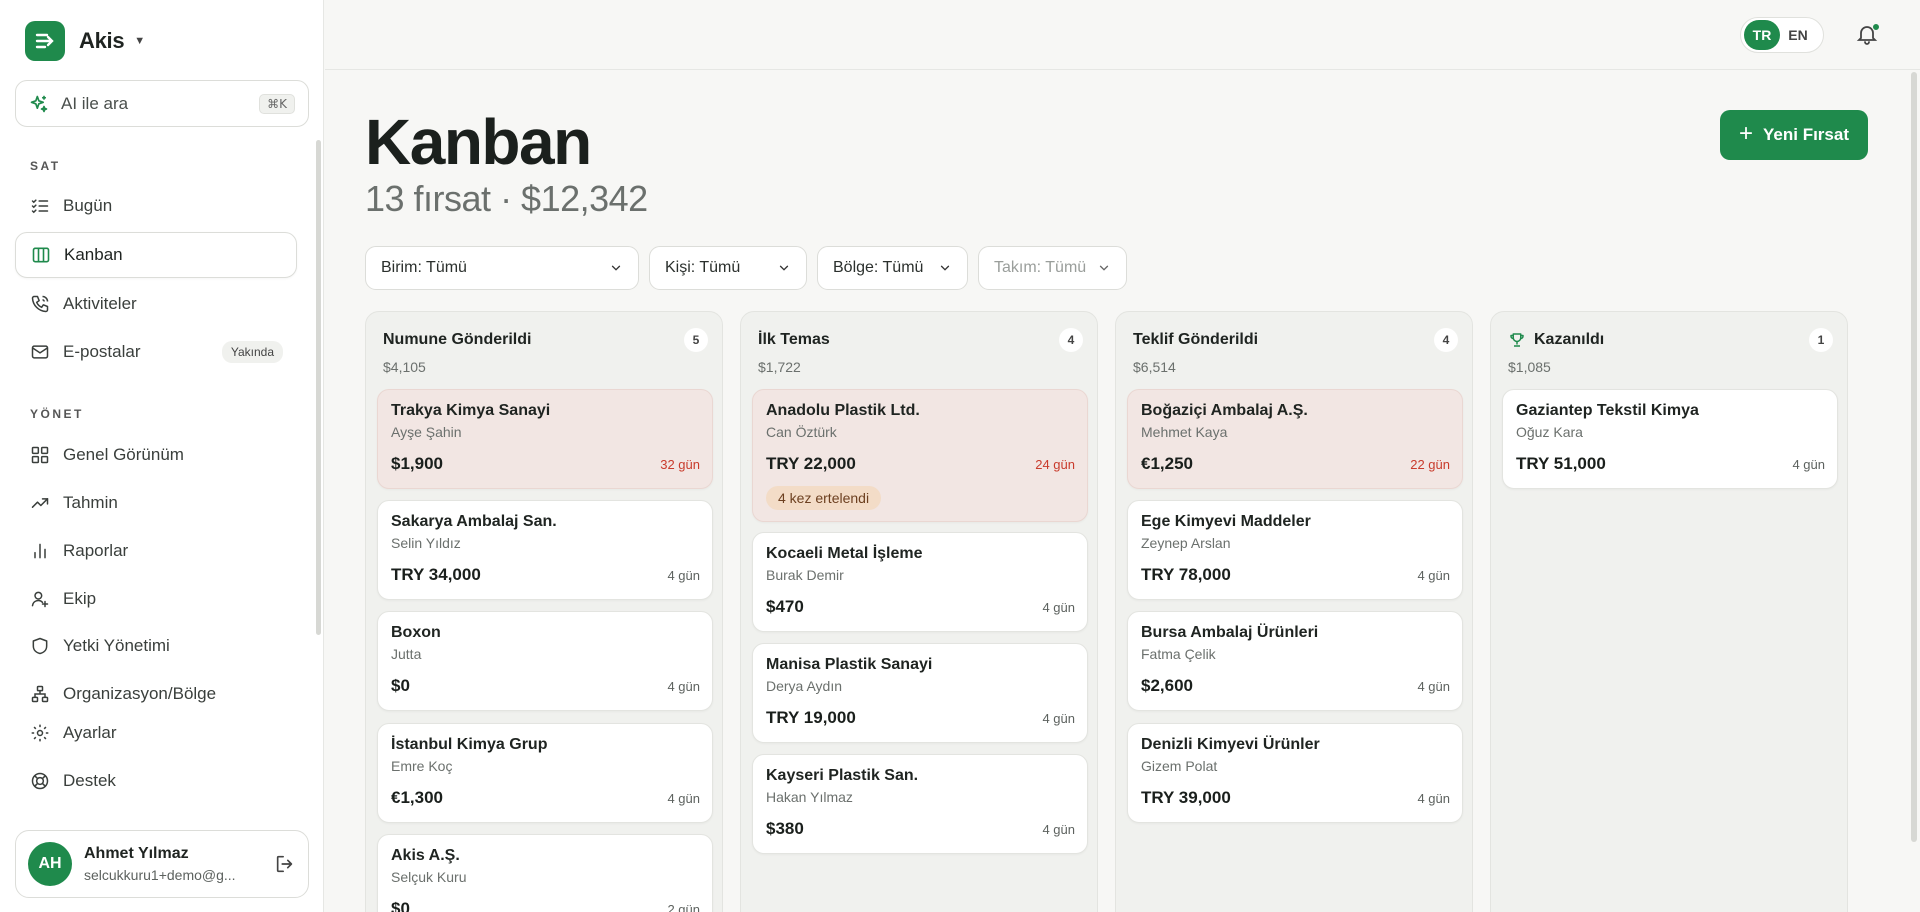  Describe the element at coordinates (1295, 464) in the screenshot. I see `deal-footer: €1,250 22 gün` at that location.